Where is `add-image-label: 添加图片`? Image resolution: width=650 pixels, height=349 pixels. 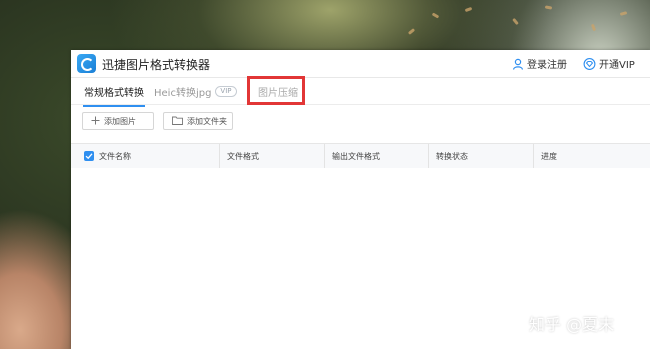 add-image-label: 添加图片 is located at coordinates (120, 121).